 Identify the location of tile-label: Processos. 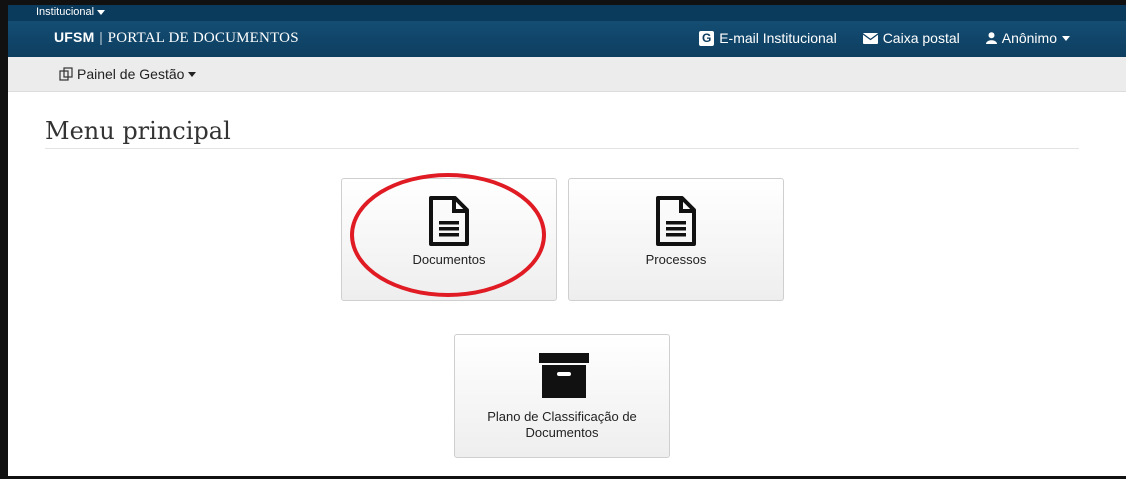
(676, 259).